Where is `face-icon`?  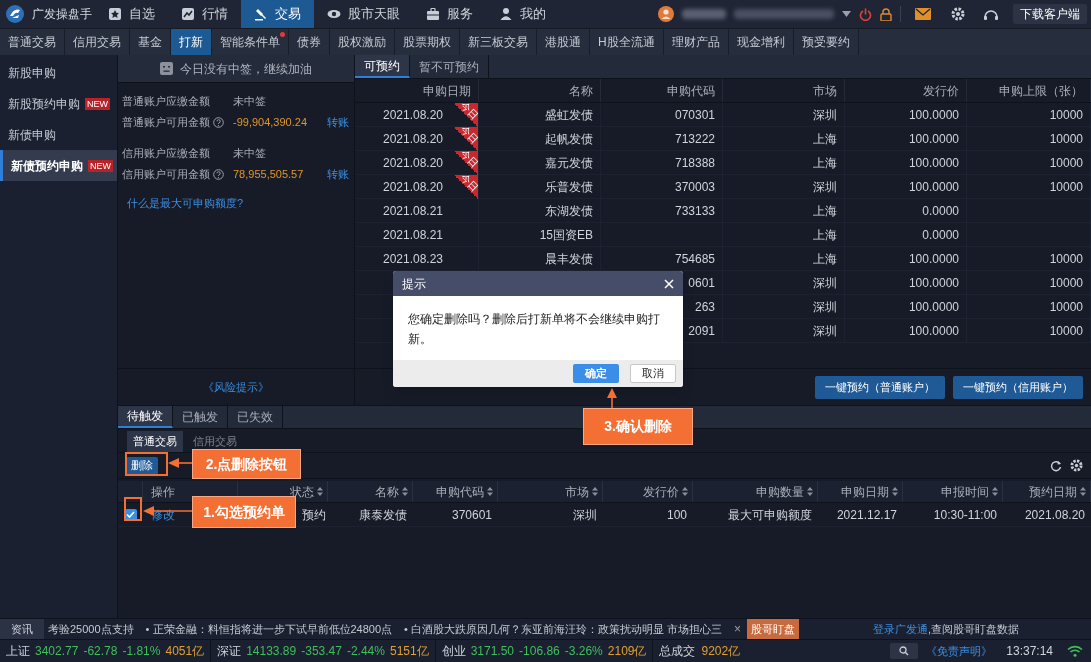
face-icon is located at coordinates (166, 68).